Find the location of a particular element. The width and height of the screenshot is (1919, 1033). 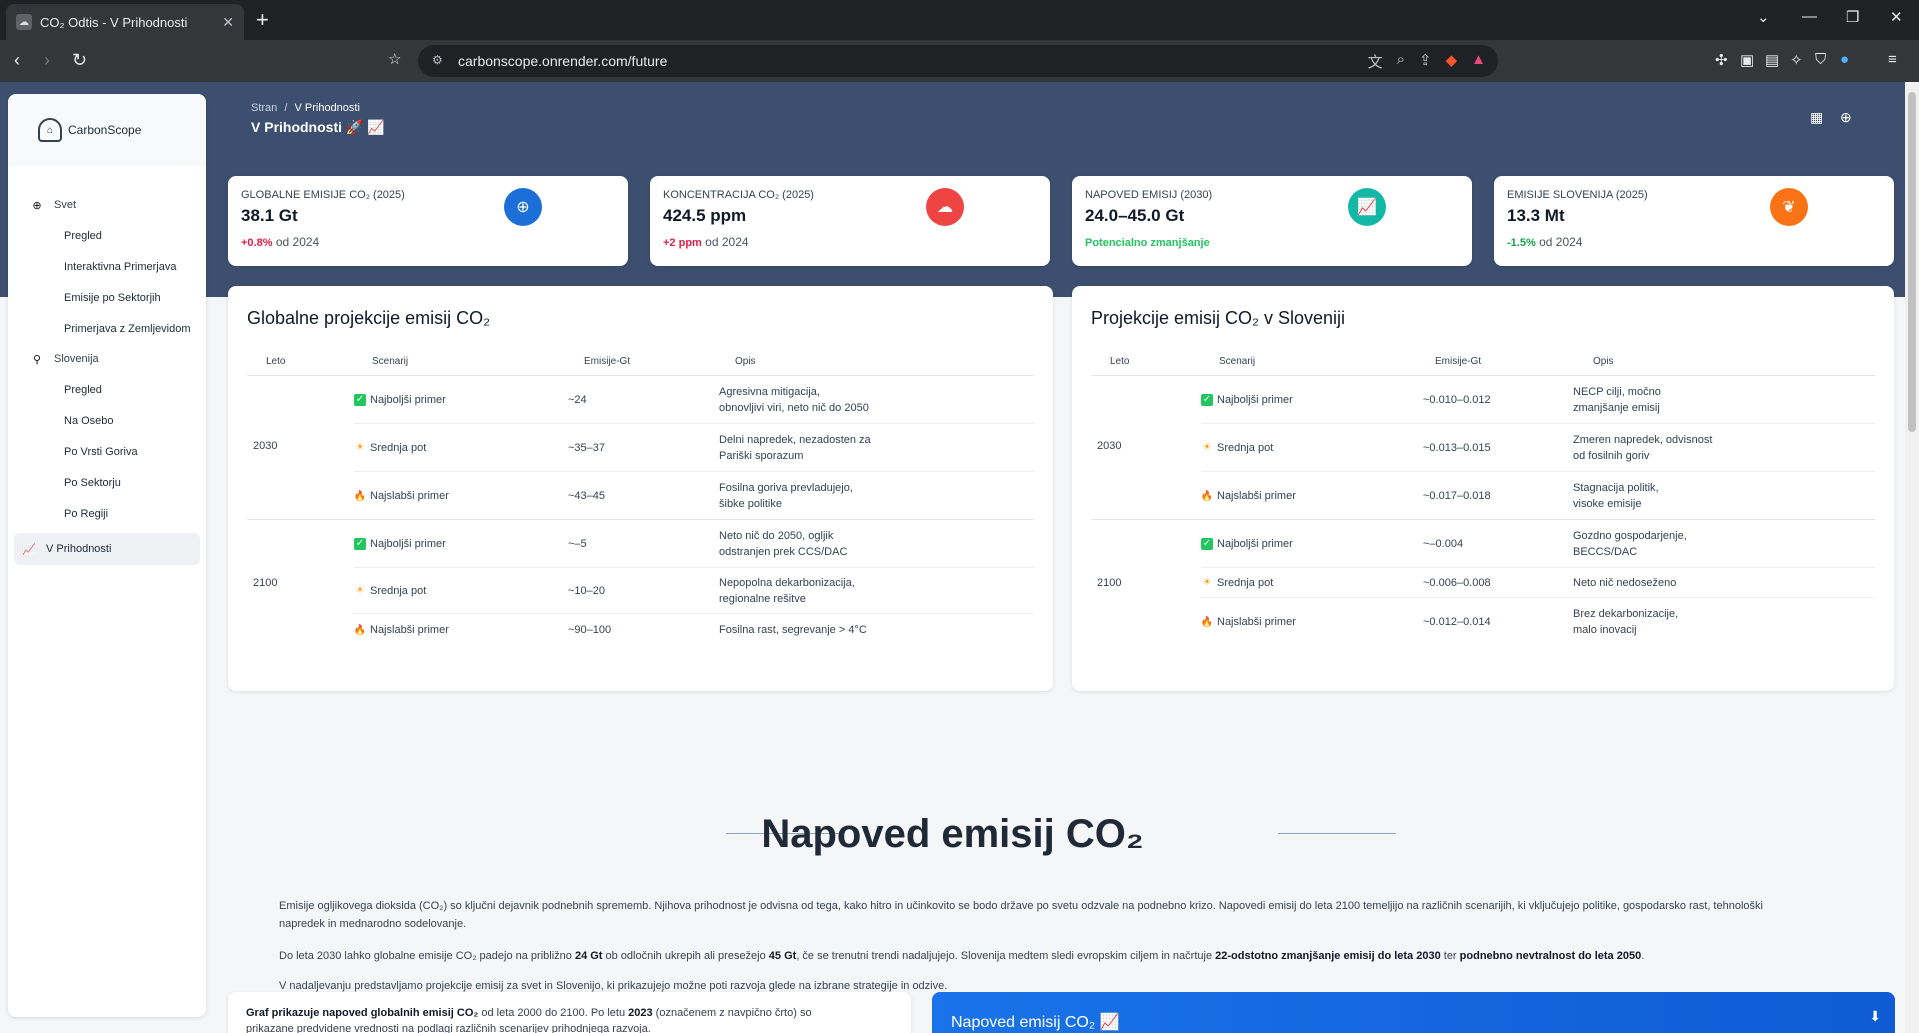

minimize-icon: — is located at coordinates (1809, 16).